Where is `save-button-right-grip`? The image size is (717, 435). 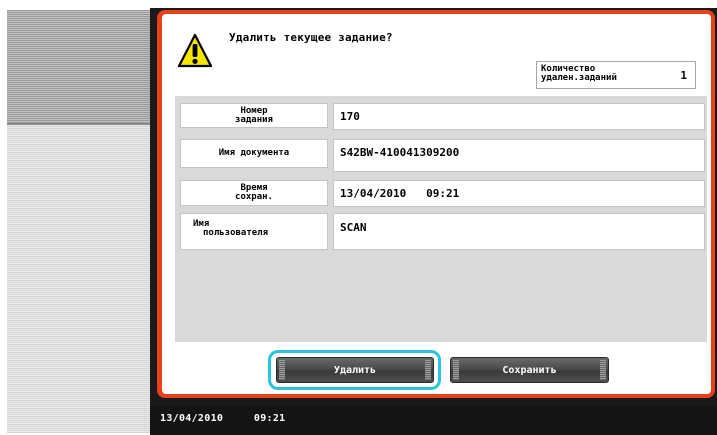 save-button-right-grip is located at coordinates (603, 370).